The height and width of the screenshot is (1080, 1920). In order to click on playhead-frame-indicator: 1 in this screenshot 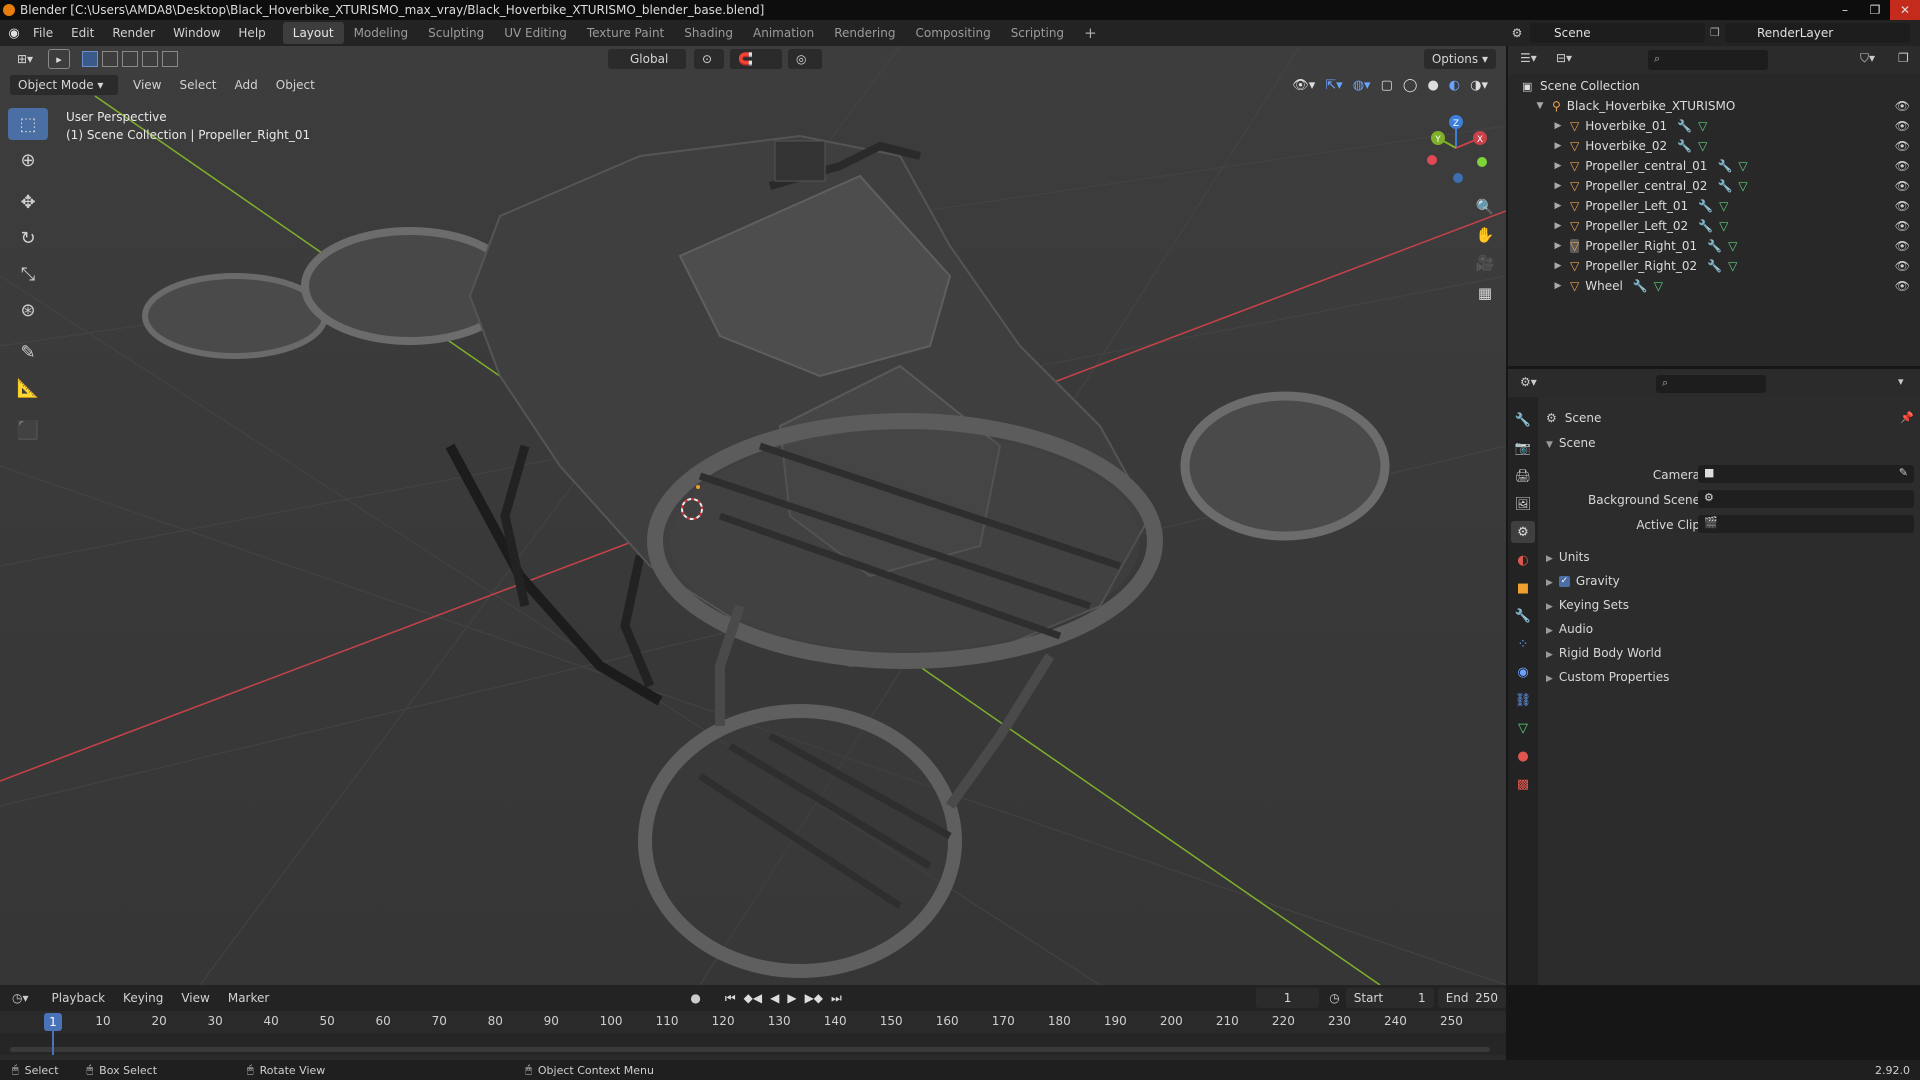, I will do `click(53, 1022)`.